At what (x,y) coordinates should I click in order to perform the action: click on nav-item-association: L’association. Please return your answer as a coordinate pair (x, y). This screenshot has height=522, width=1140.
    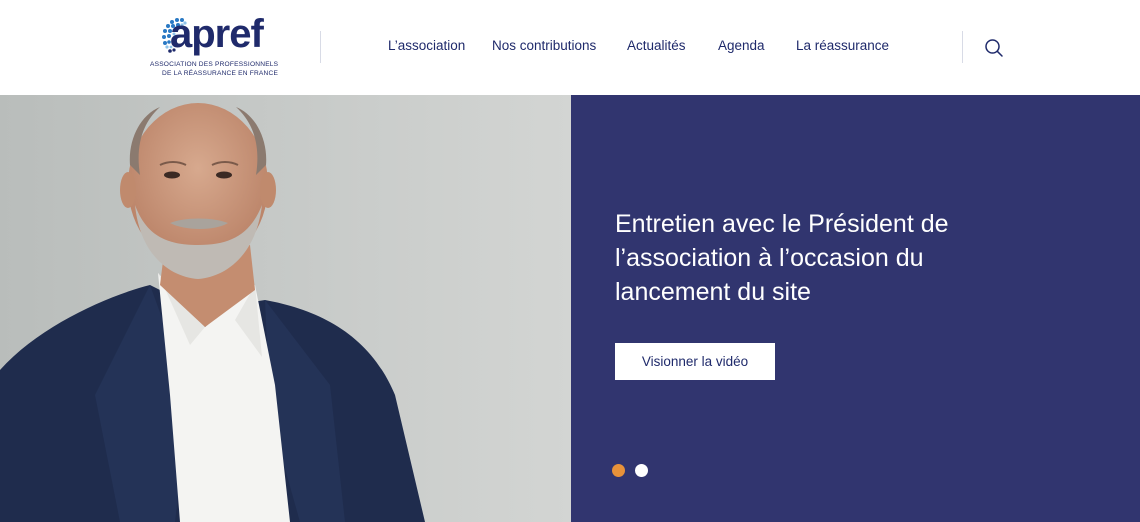
    Looking at the image, I should click on (426, 45).